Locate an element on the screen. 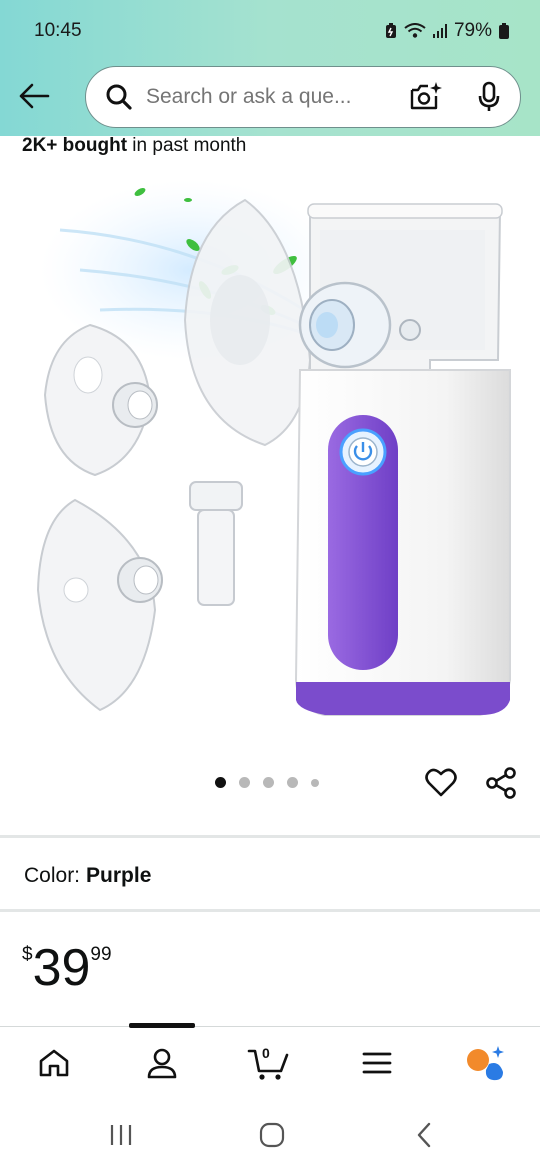 The width and height of the screenshot is (540, 1170). purchase-count: 2K+ bought in past month is located at coordinates (134, 146).